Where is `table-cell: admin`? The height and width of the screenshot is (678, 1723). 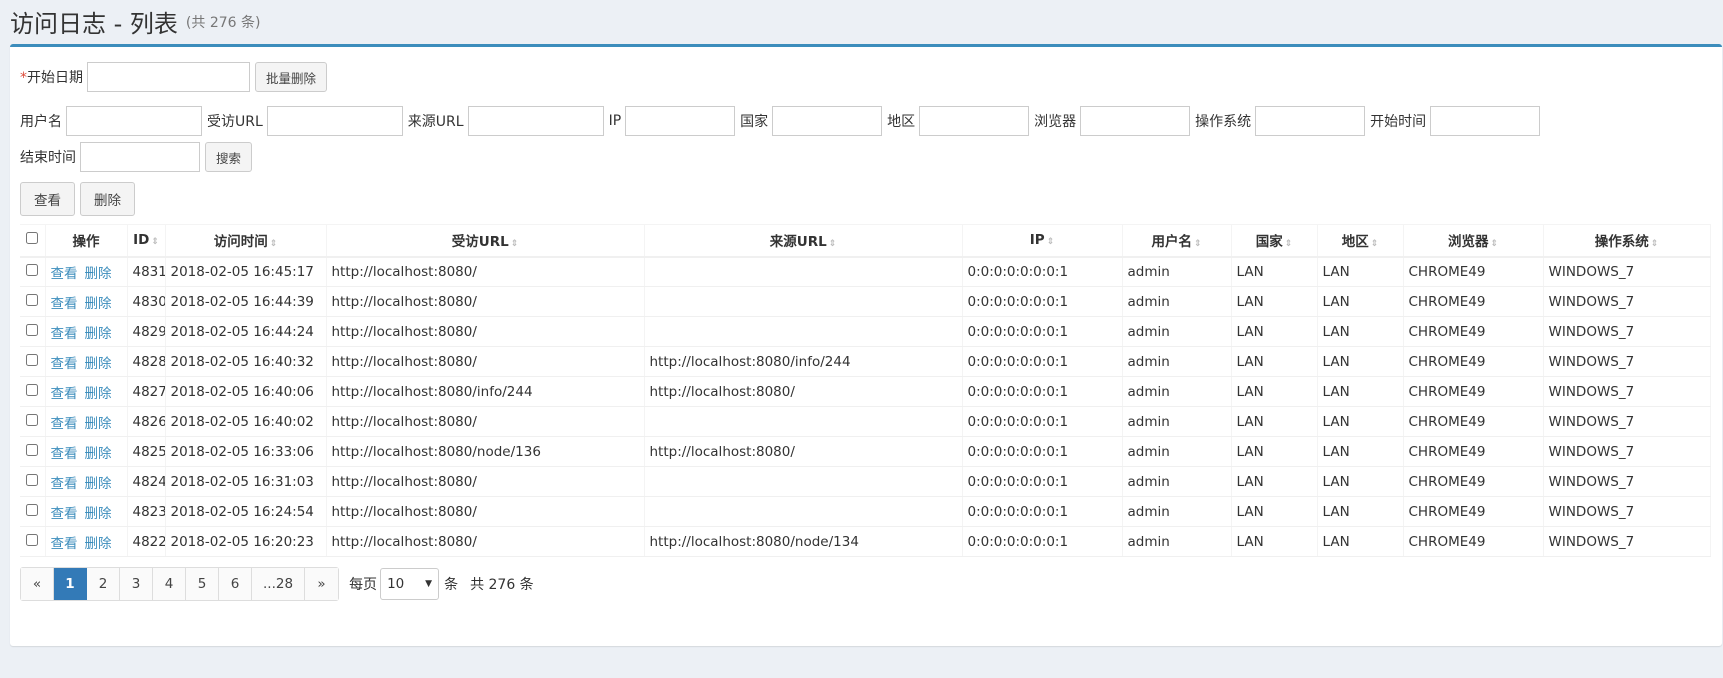
table-cell: admin is located at coordinates (1177, 361).